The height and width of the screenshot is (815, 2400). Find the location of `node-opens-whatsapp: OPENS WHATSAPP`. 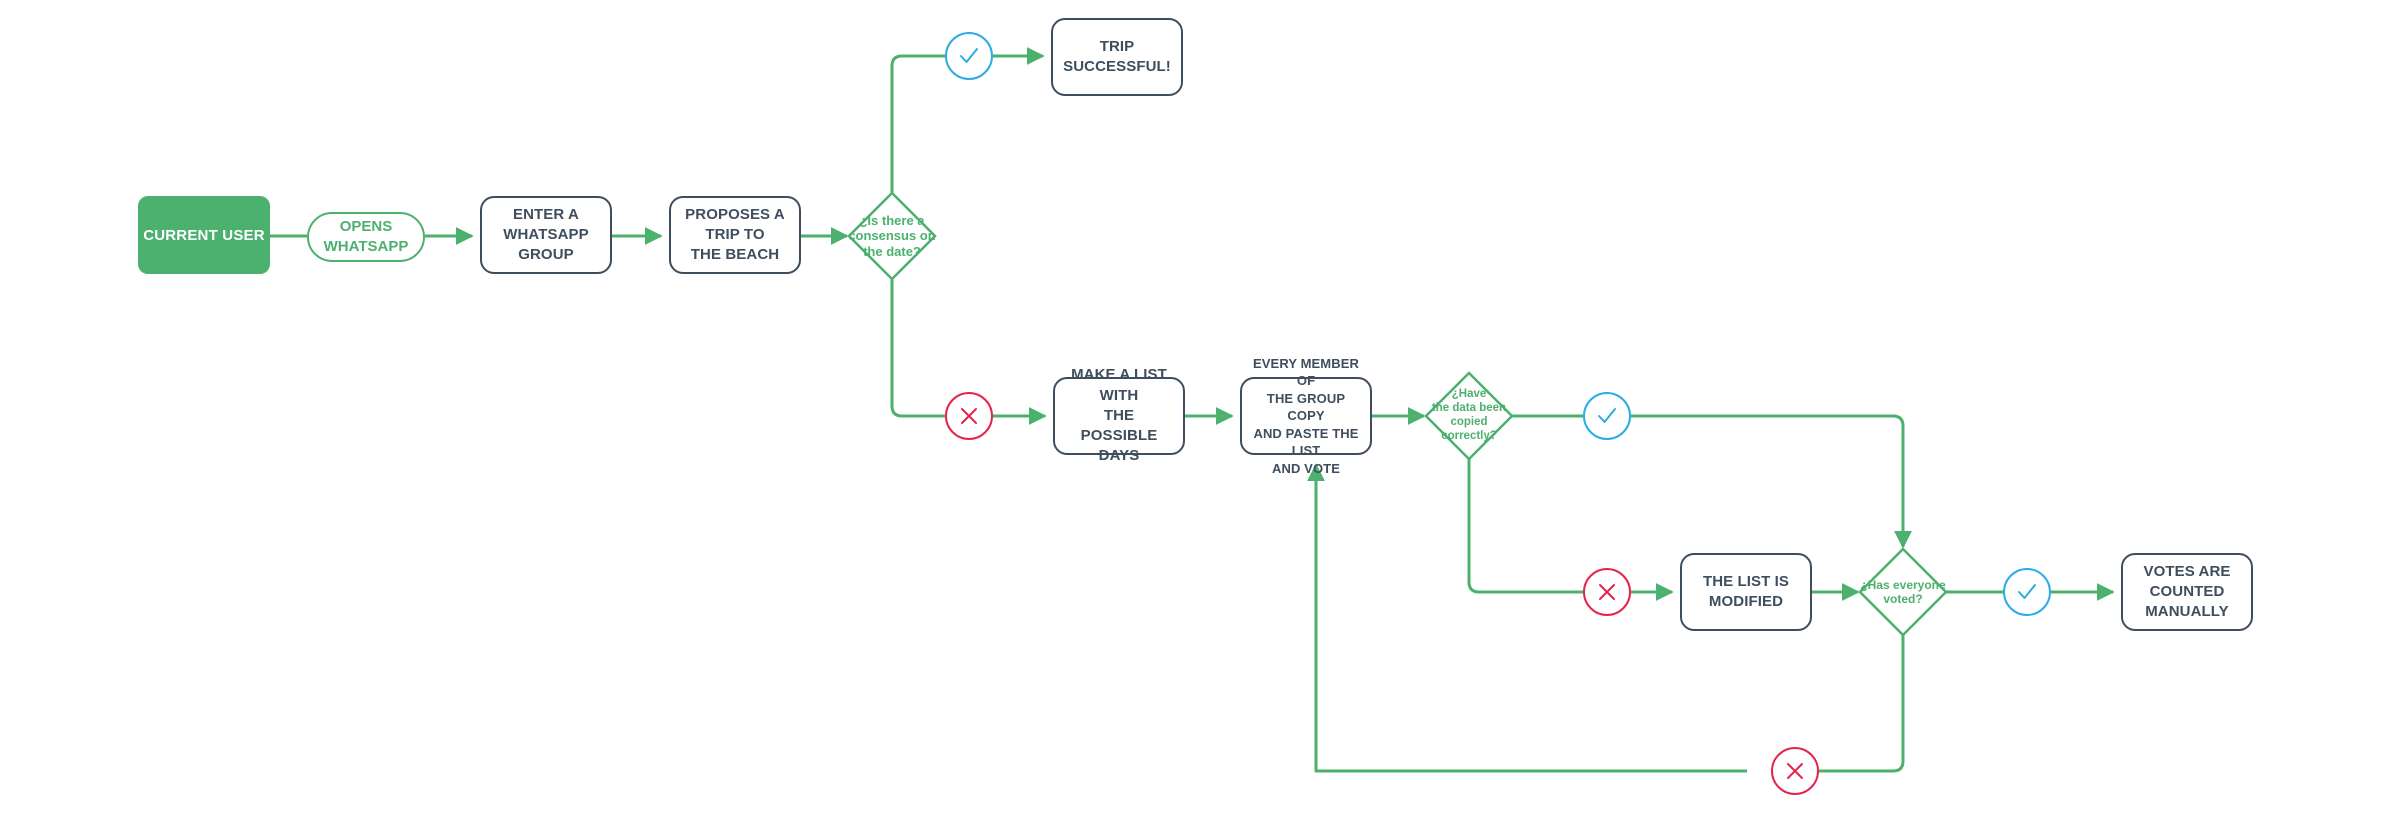

node-opens-whatsapp: OPENS WHATSAPP is located at coordinates (366, 237).